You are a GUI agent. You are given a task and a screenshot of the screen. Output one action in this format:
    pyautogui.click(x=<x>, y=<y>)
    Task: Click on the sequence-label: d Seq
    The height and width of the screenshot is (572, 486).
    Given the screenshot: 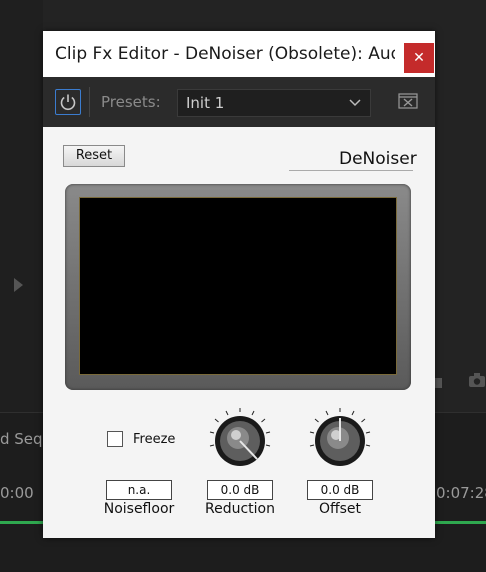 What is the action you would take?
    pyautogui.click(x=21, y=439)
    